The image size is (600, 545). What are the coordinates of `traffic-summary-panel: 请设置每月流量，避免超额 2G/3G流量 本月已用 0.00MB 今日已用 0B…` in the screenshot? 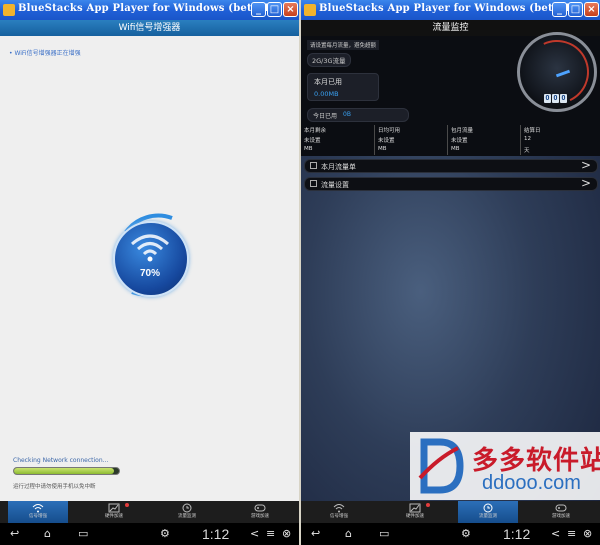 It's located at (450, 93).